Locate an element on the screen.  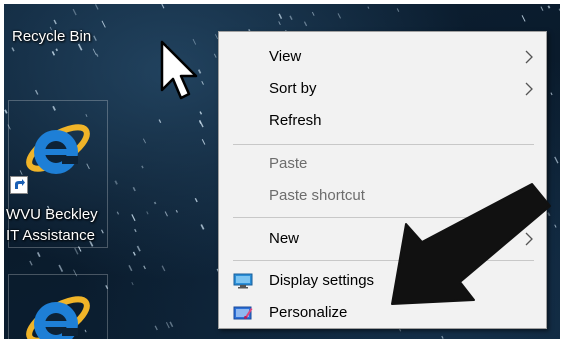
menu-item-label: New is located at coordinates (284, 238).